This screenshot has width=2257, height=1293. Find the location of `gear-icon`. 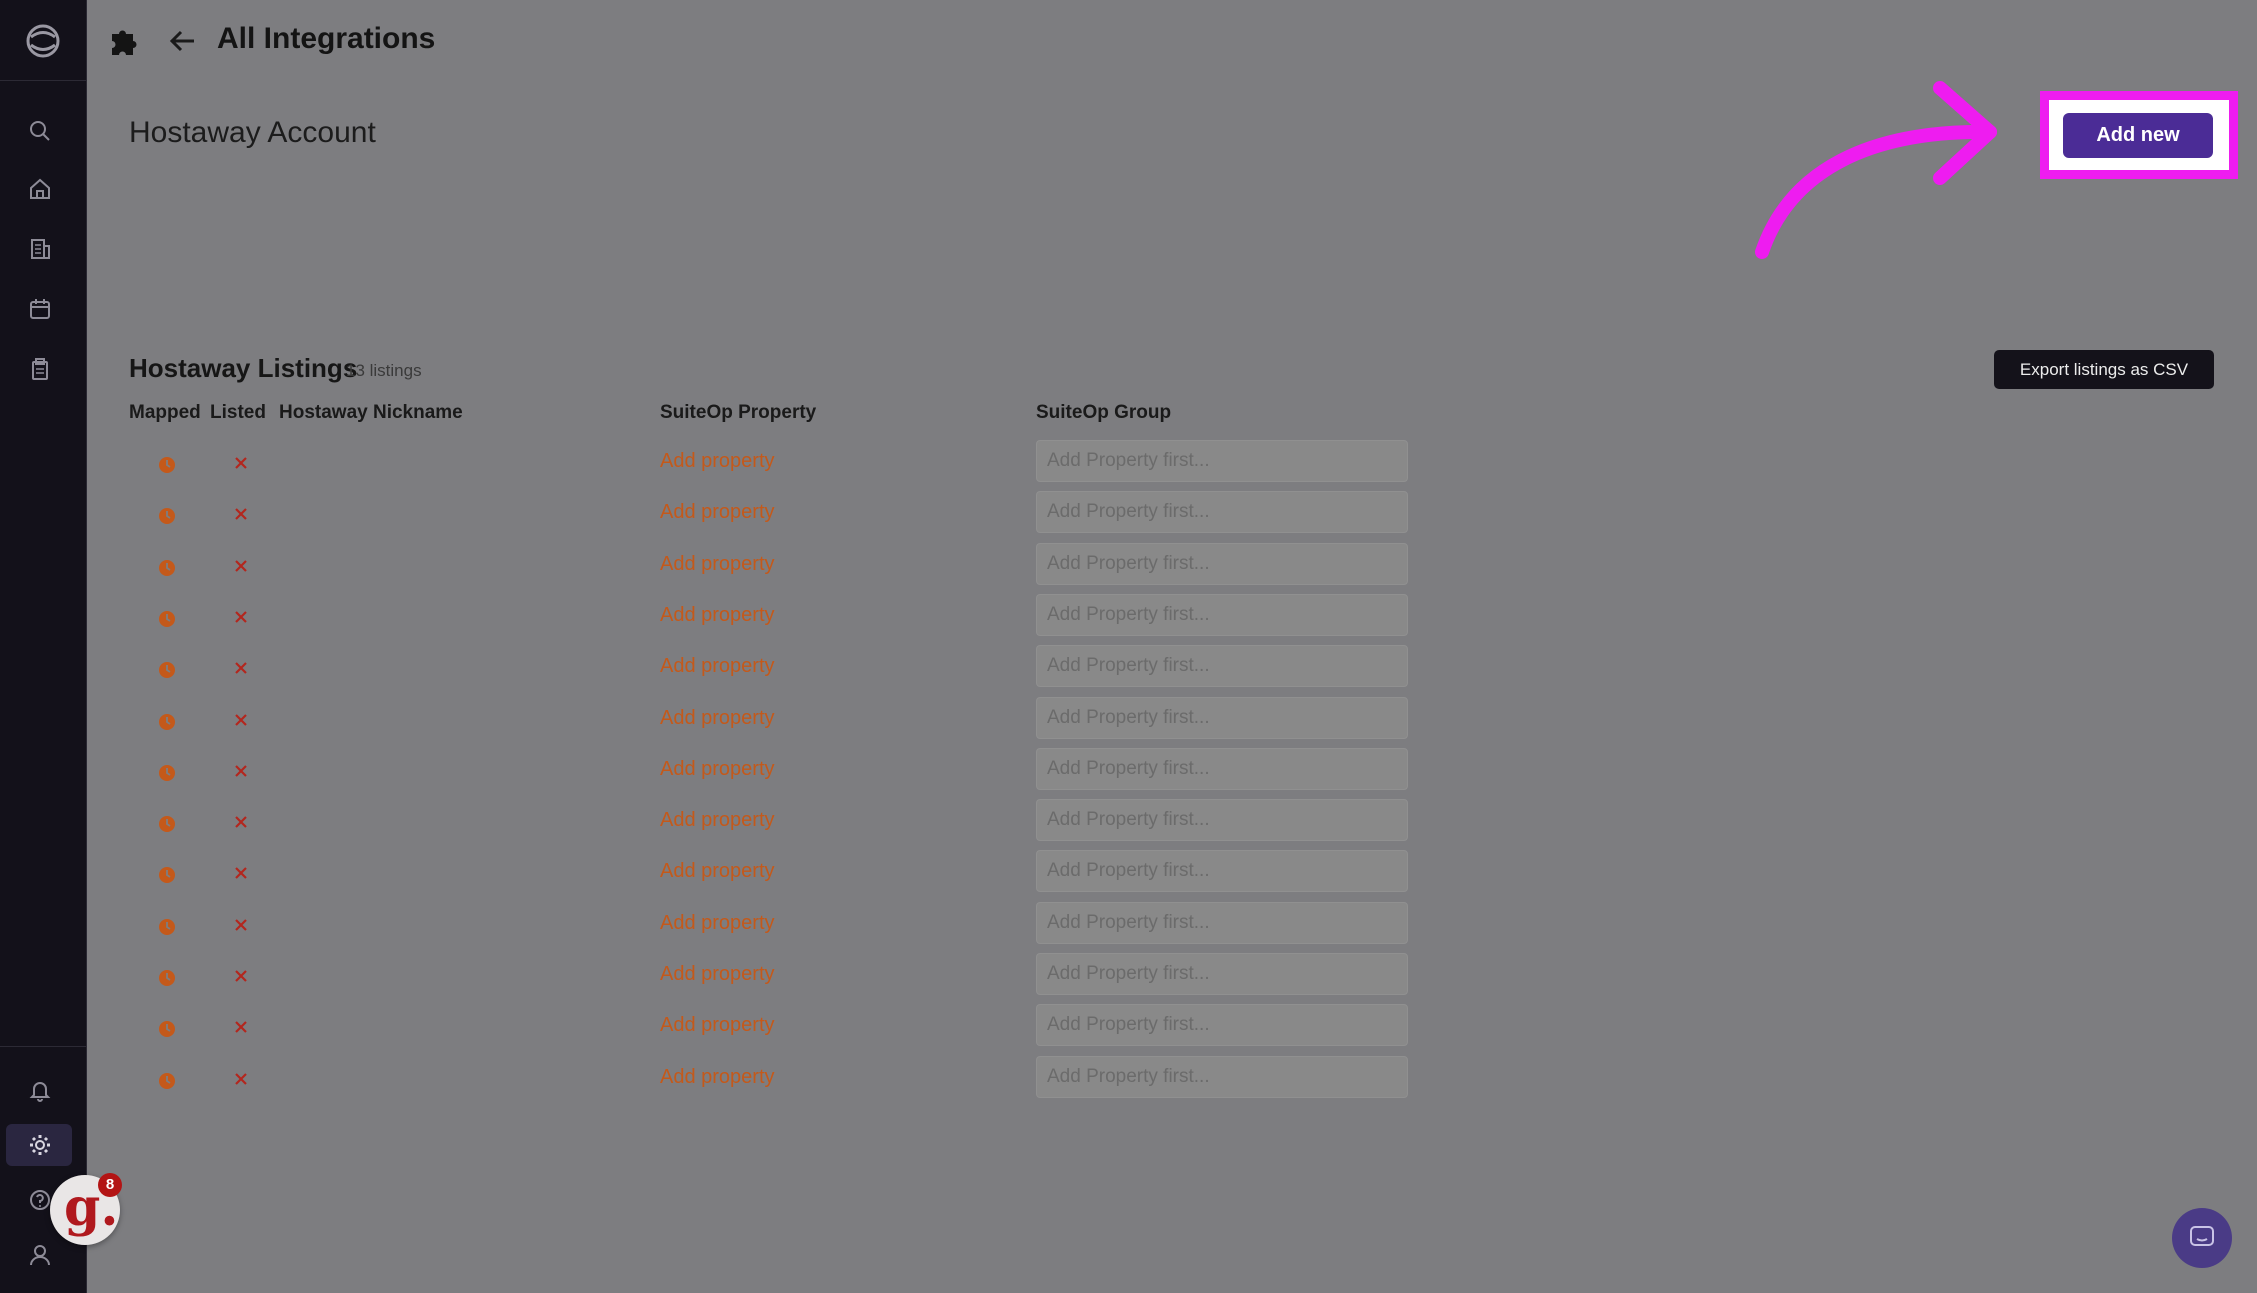

gear-icon is located at coordinates (40, 1145).